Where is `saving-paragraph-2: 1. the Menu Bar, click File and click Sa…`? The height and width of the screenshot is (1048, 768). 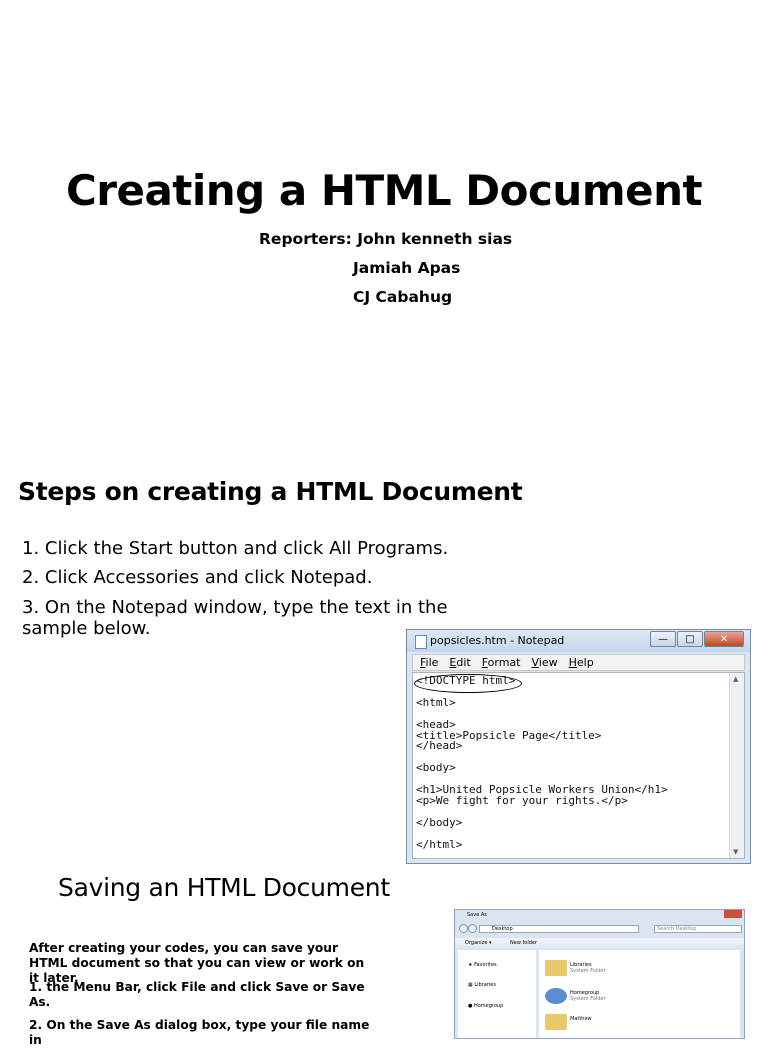 saving-paragraph-2: 1. the Menu Bar, click File and click Sa… is located at coordinates (197, 994).